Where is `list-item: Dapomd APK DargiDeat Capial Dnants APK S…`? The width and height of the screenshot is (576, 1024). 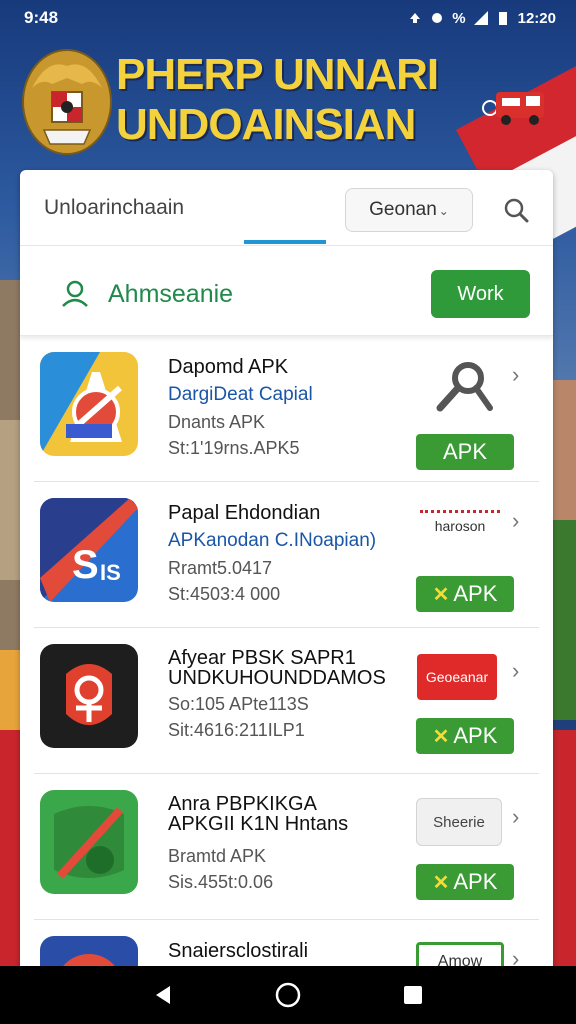
list-item: Dapomd APK DargiDeat Capial Dnants APK S… is located at coordinates (286, 409).